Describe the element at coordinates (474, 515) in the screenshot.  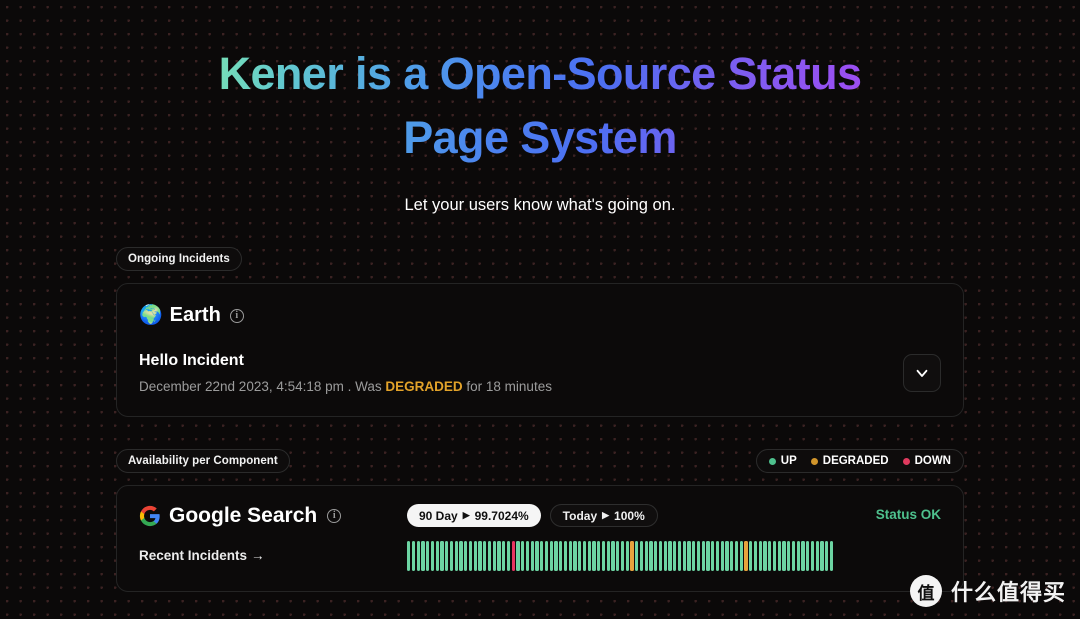
I see `badge-90-day: 90 Day ▶ 99.7024%` at that location.